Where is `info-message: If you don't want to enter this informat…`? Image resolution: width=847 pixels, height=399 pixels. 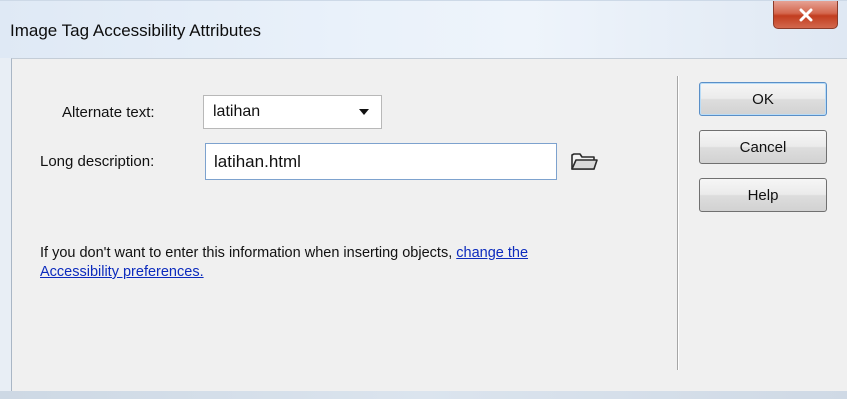 info-message: If you don't want to enter this informat… is located at coordinates (246, 253).